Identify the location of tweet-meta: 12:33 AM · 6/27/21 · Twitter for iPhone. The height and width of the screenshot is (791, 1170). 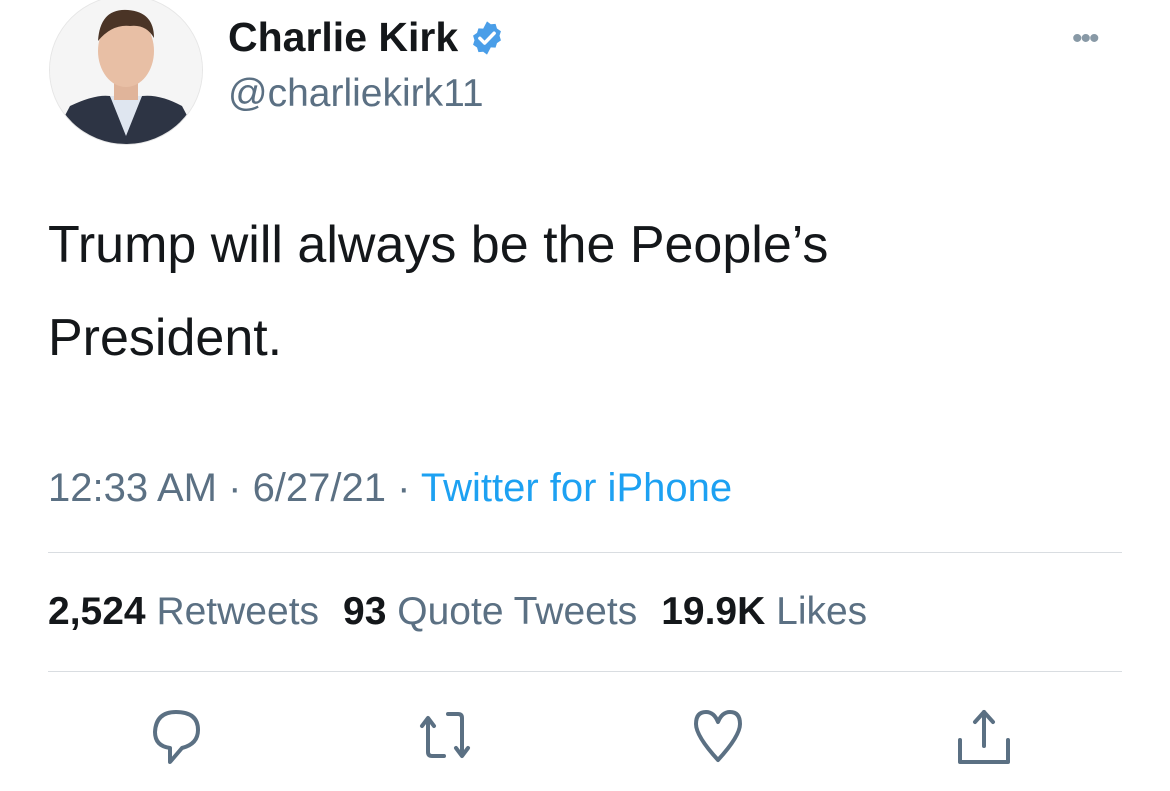
(390, 488).